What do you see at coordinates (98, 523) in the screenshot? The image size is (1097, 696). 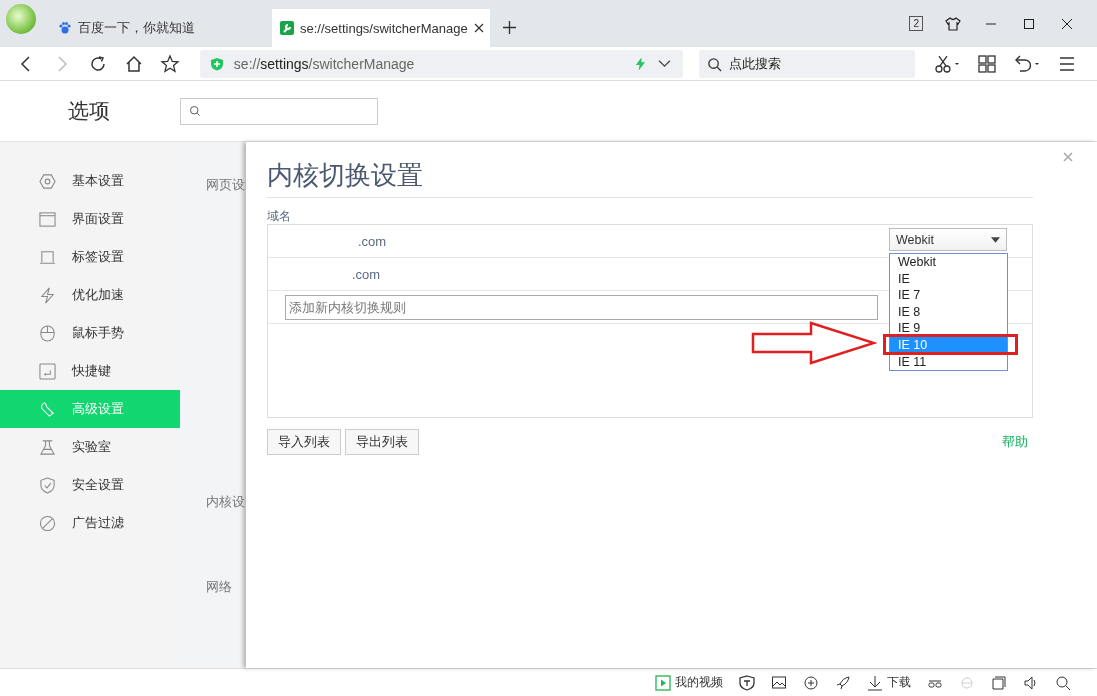 I see `sidebar-label: 广告过滤` at bounding box center [98, 523].